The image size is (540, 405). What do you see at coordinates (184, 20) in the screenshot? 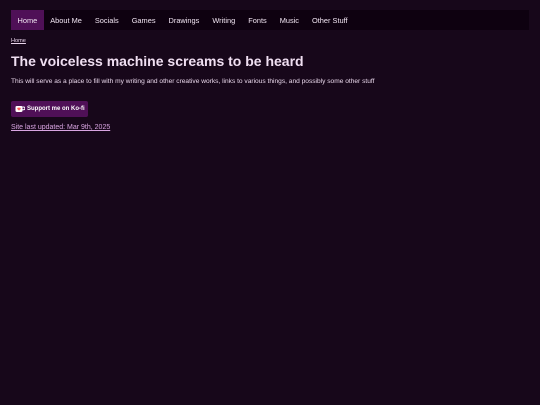
I see `nav-item-drawings: Drawings` at bounding box center [184, 20].